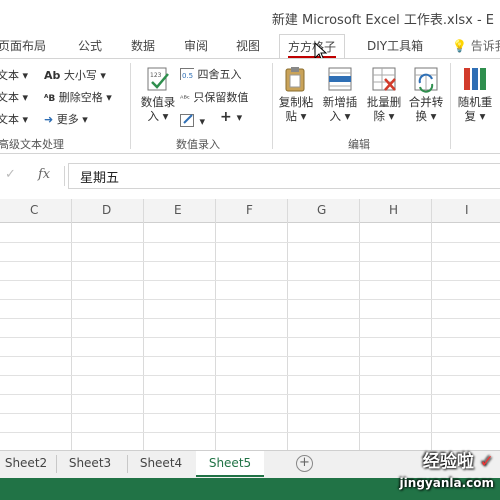 Image resolution: width=500 pixels, height=500 pixels. I want to click on column-header-c: C, so click(34, 210).